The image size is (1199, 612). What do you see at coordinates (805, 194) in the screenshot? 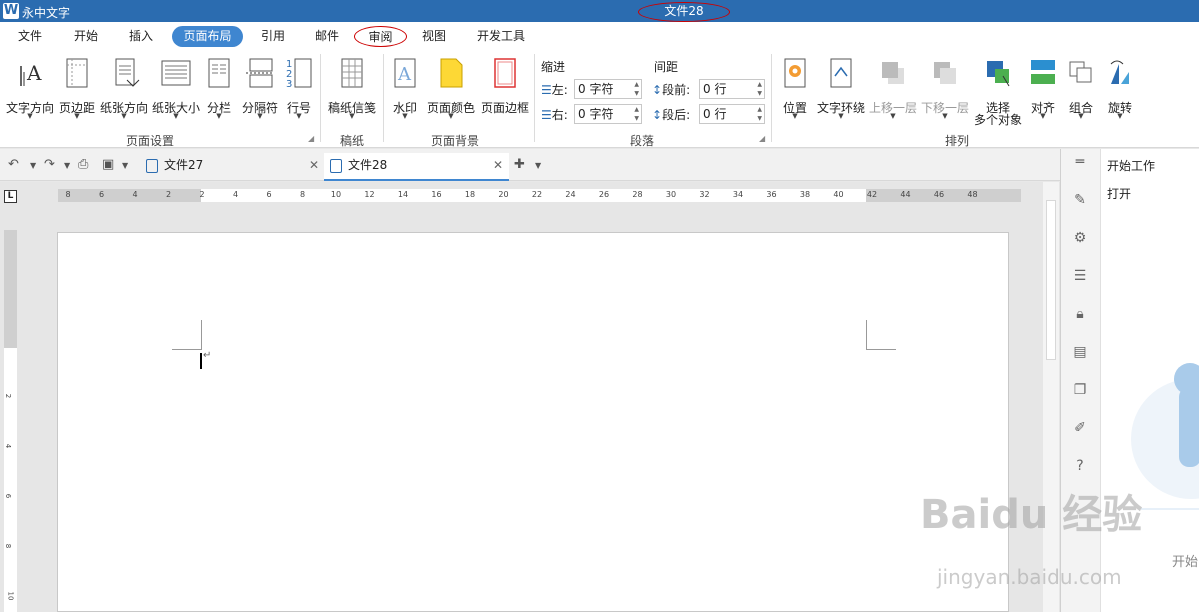
I see `ruler-tick-label: 38` at bounding box center [805, 194].